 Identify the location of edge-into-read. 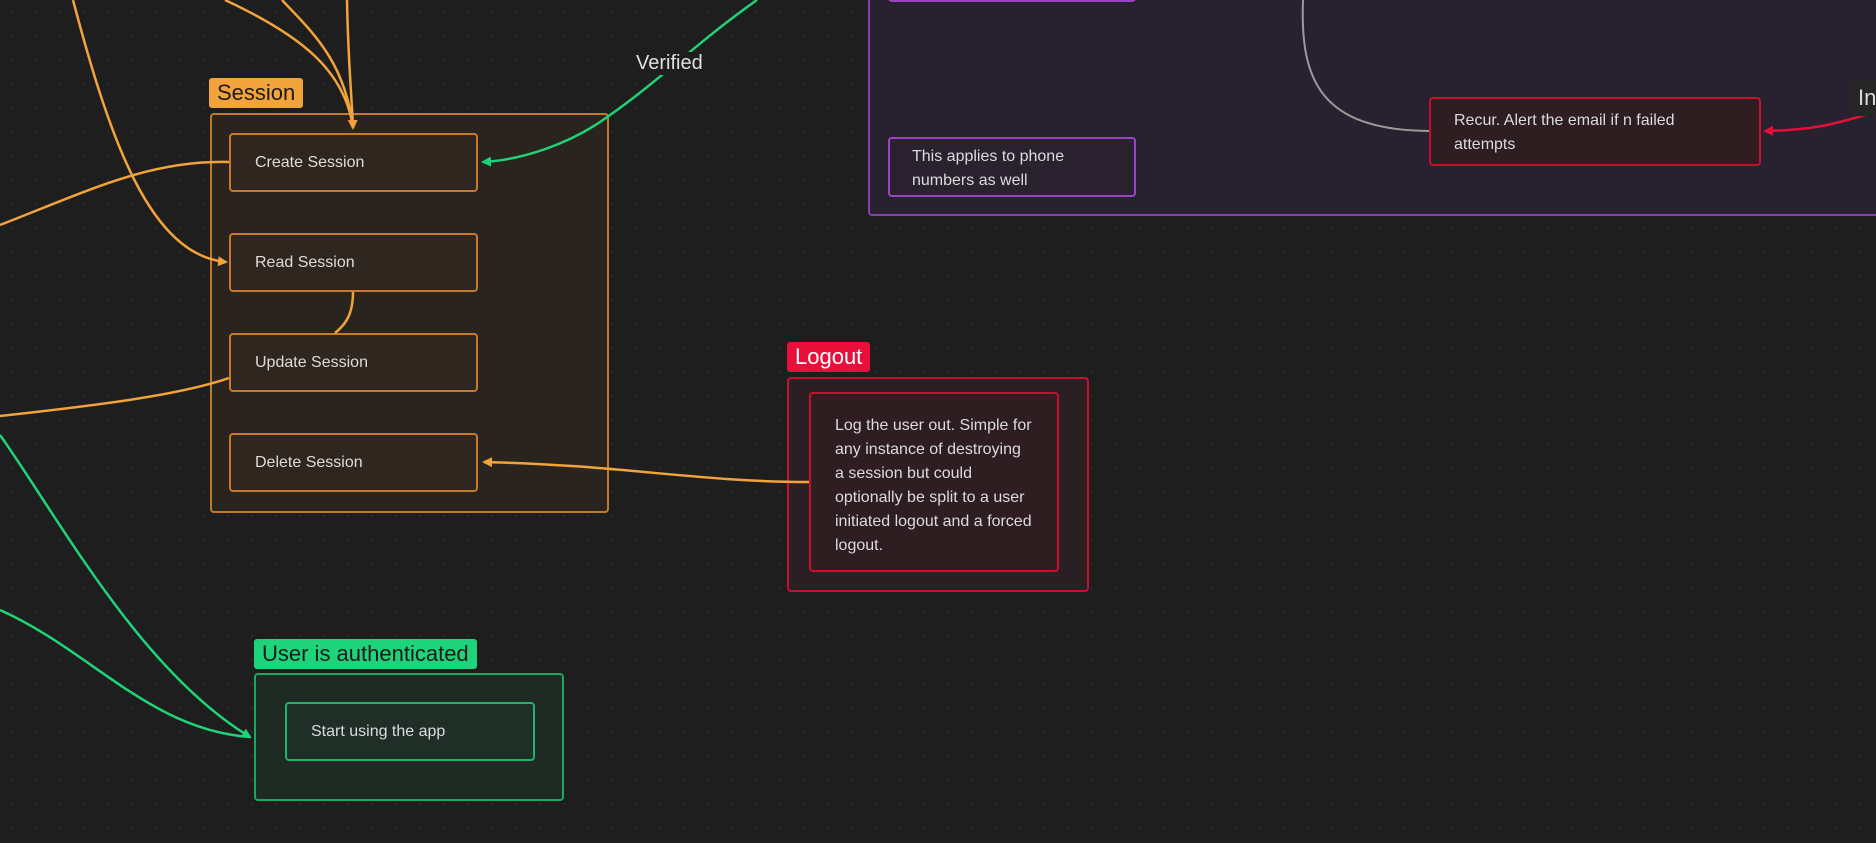
(149, 133).